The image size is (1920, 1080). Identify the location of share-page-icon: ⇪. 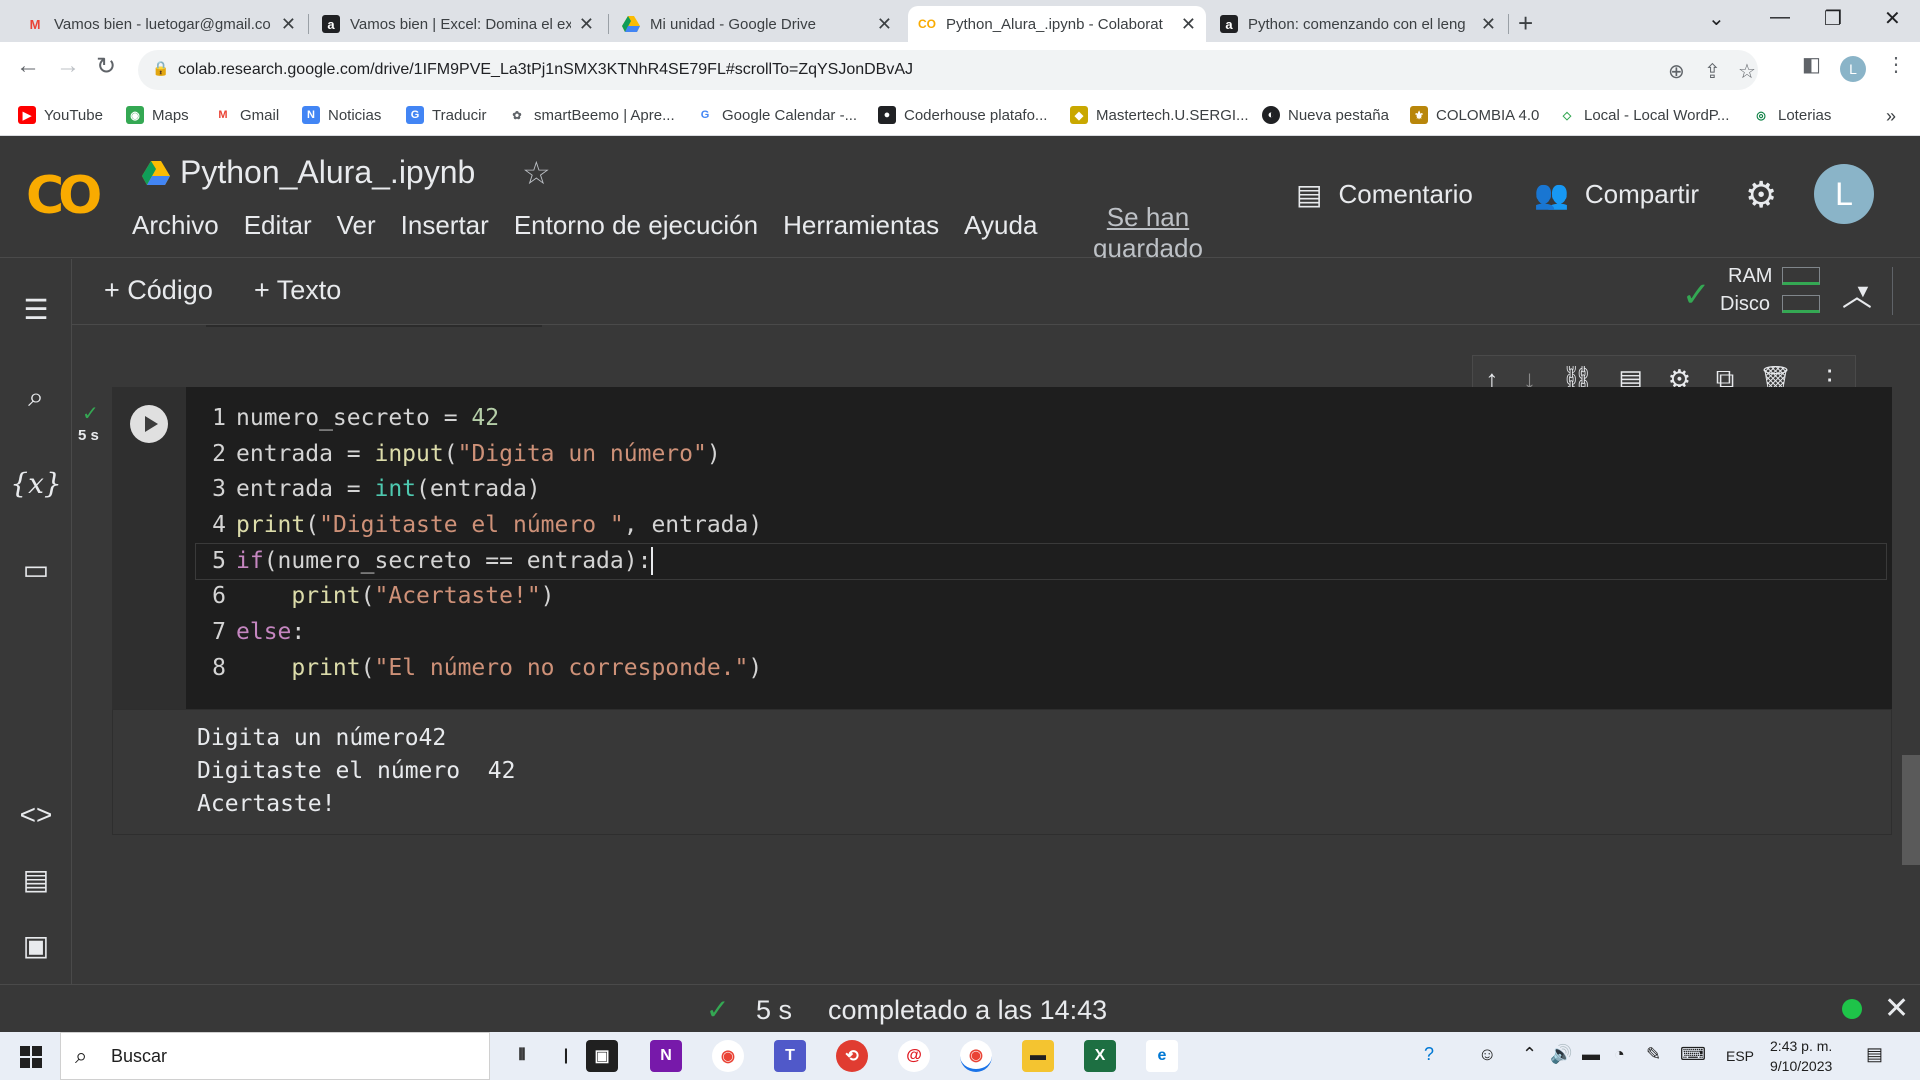
(1712, 71).